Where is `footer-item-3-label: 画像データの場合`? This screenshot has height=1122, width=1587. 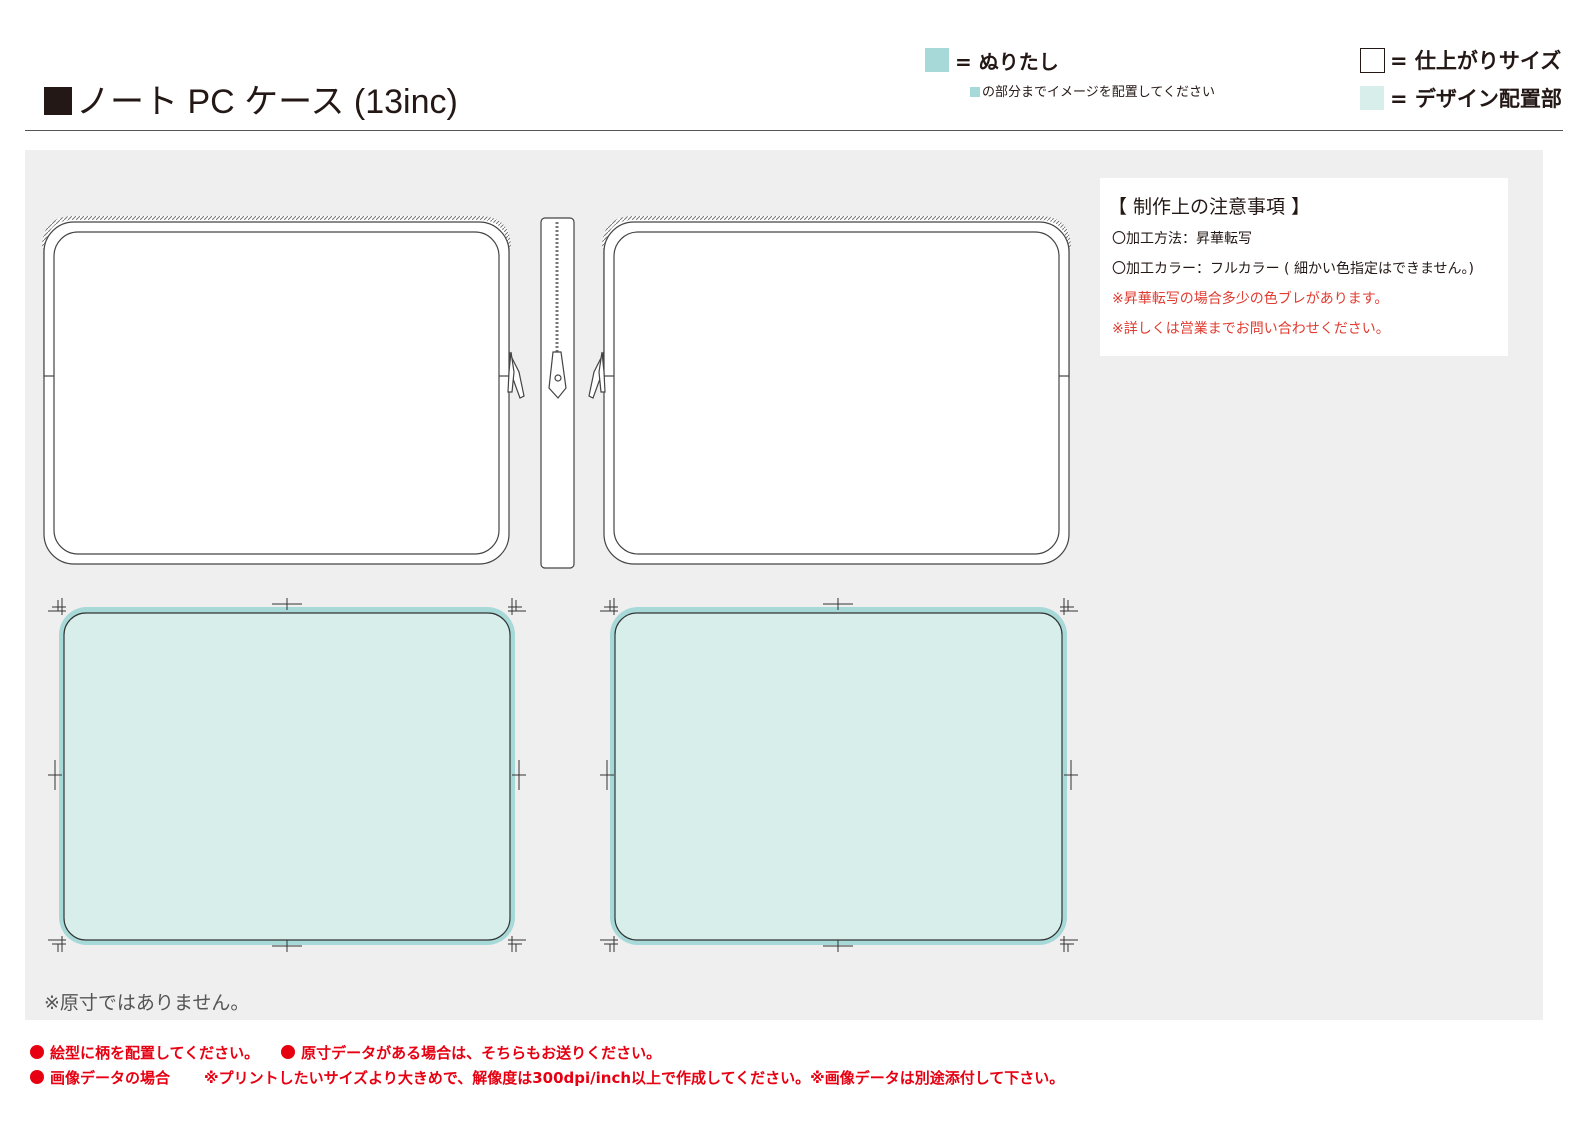
footer-item-3-label: 画像データの場合 is located at coordinates (110, 1078).